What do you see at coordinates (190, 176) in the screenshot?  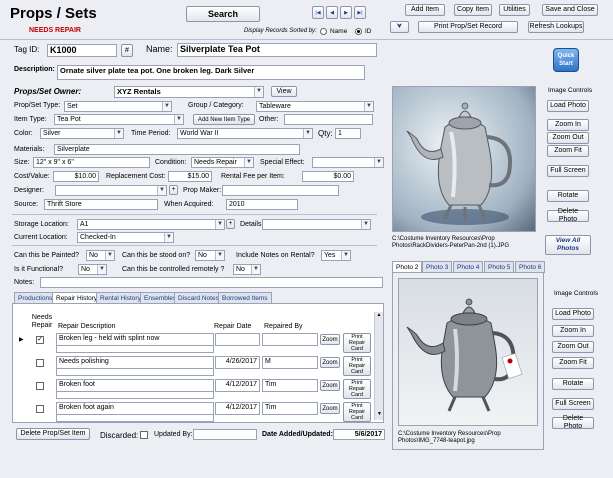 I see `replacement-cost-field: $15.00` at bounding box center [190, 176].